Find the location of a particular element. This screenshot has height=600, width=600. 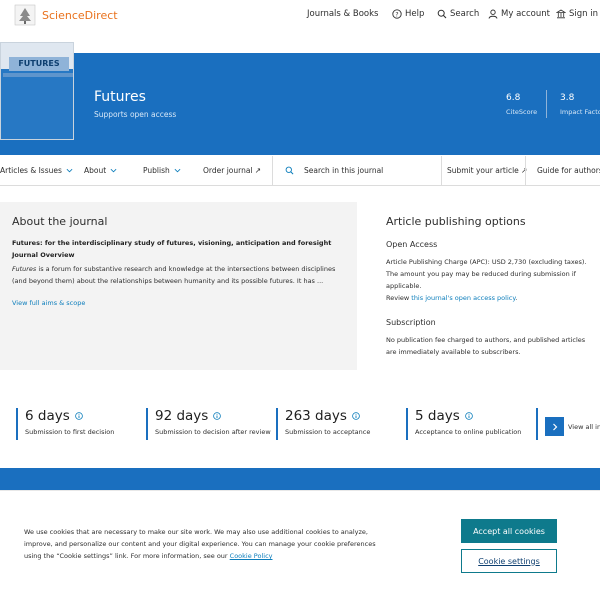

submit-article-link: Submit your article ↗ is located at coordinates (487, 170).